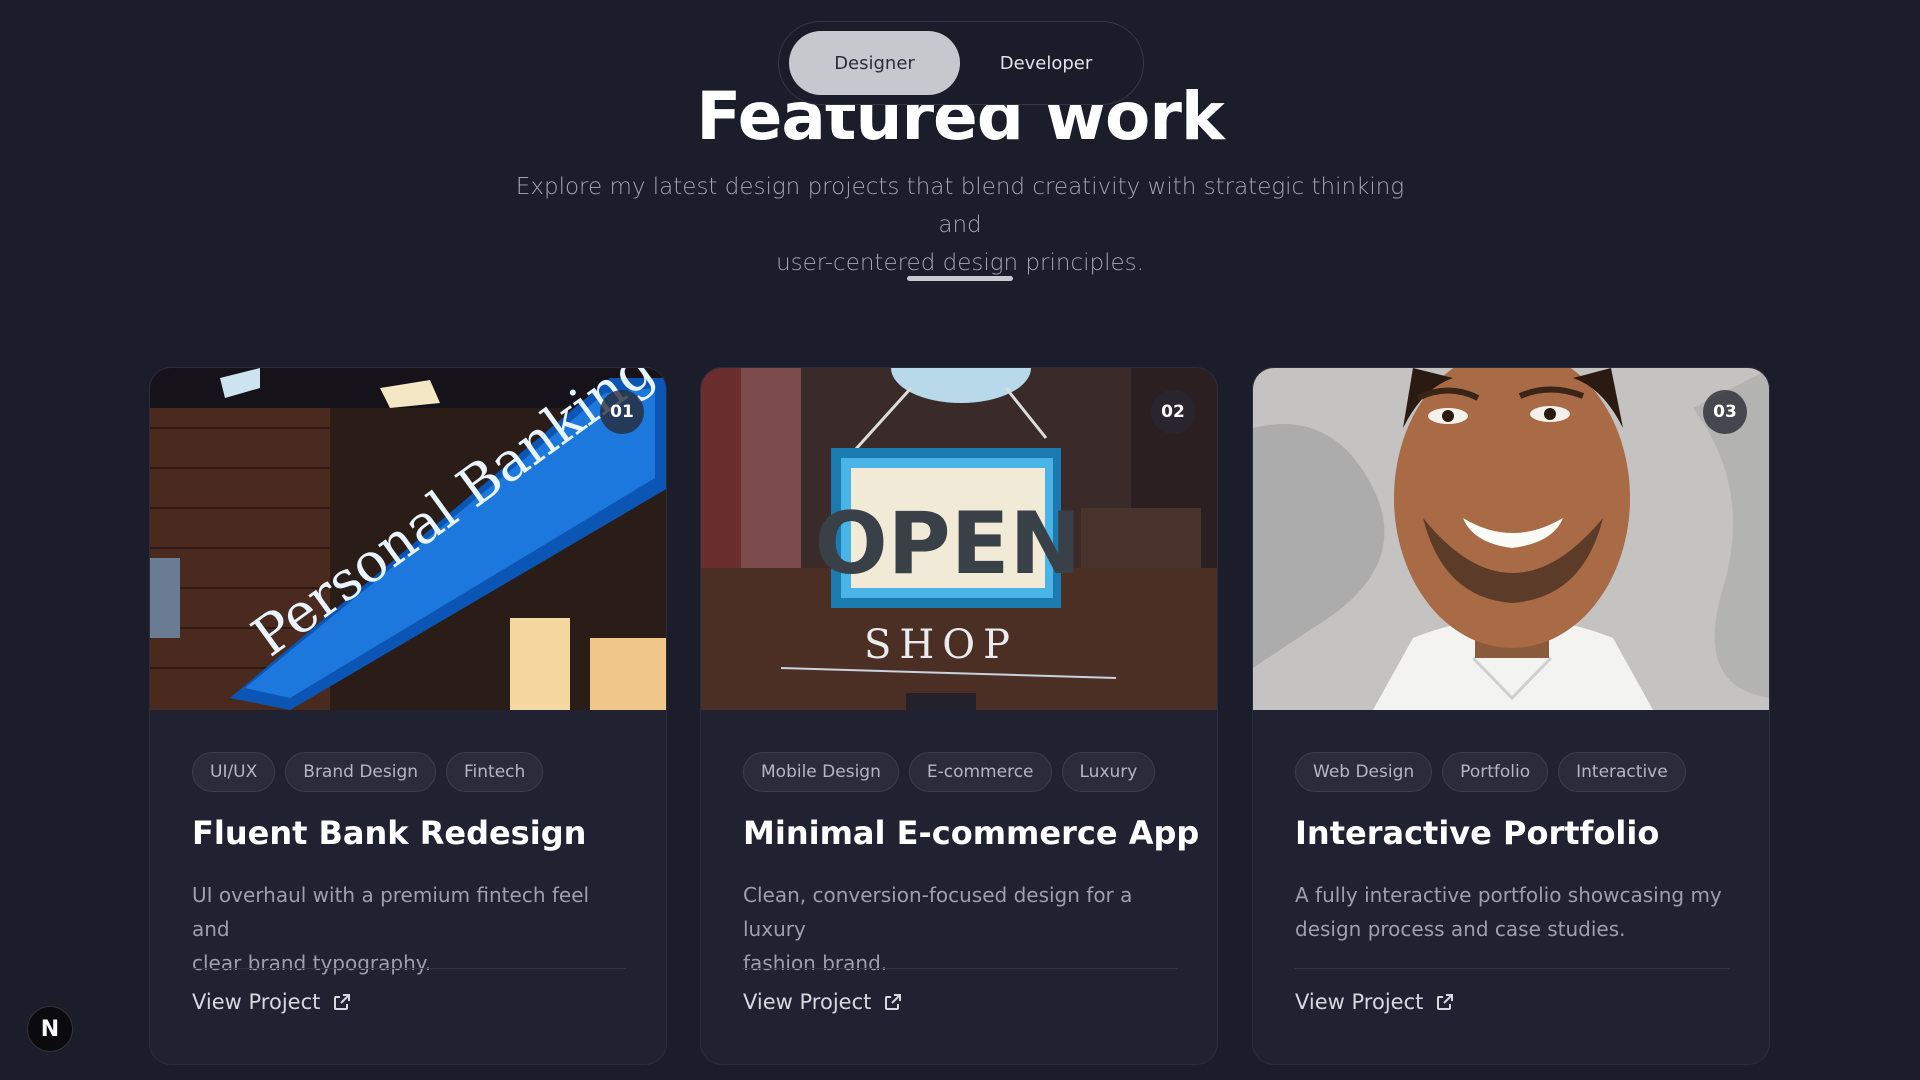 This screenshot has height=1080, width=1920. What do you see at coordinates (1622, 772) in the screenshot?
I see `tag: Interactive` at bounding box center [1622, 772].